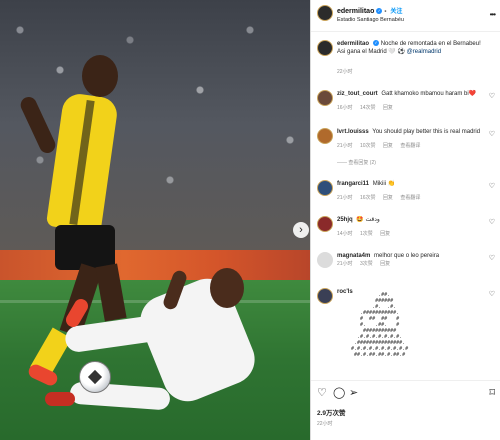  What do you see at coordinates (155, 265) in the screenshot?
I see `advertising-board` at bounding box center [155, 265].